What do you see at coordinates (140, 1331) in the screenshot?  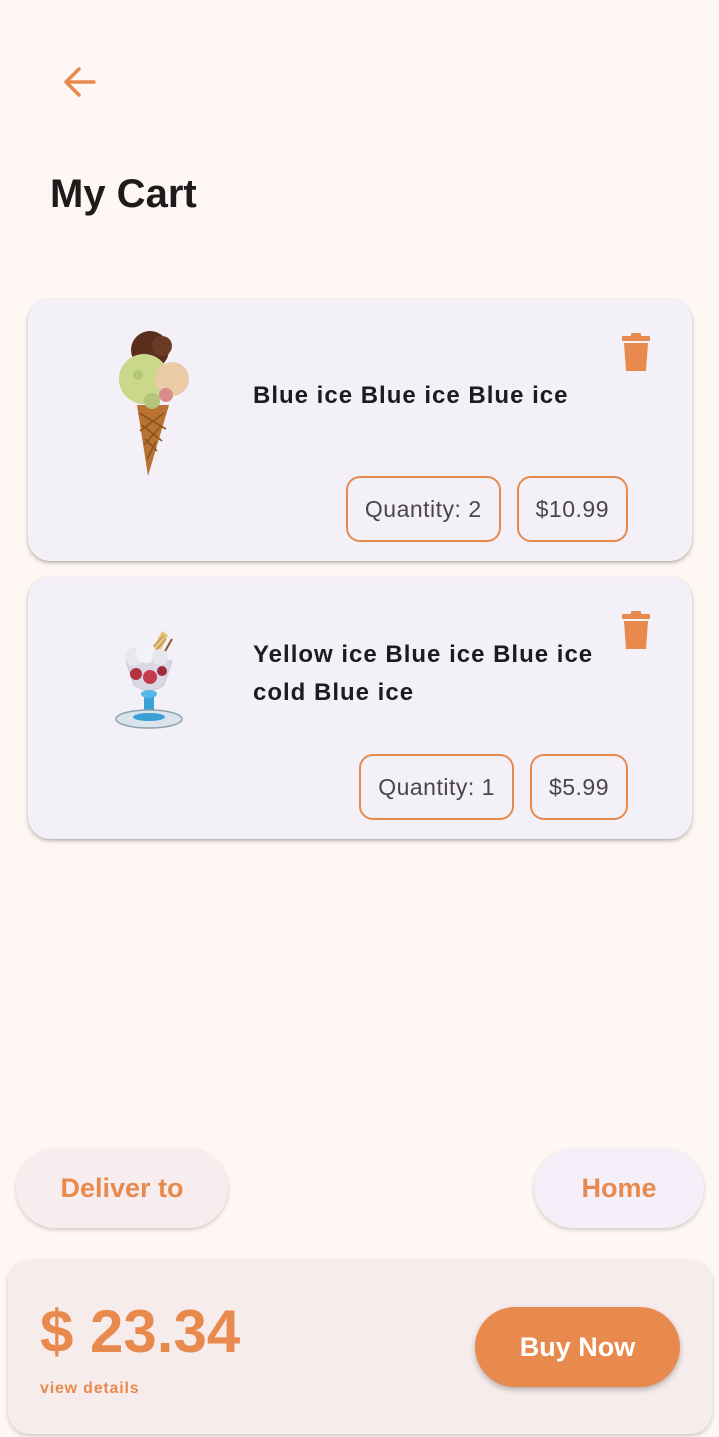 I see `total-amount: $ 23.34` at bounding box center [140, 1331].